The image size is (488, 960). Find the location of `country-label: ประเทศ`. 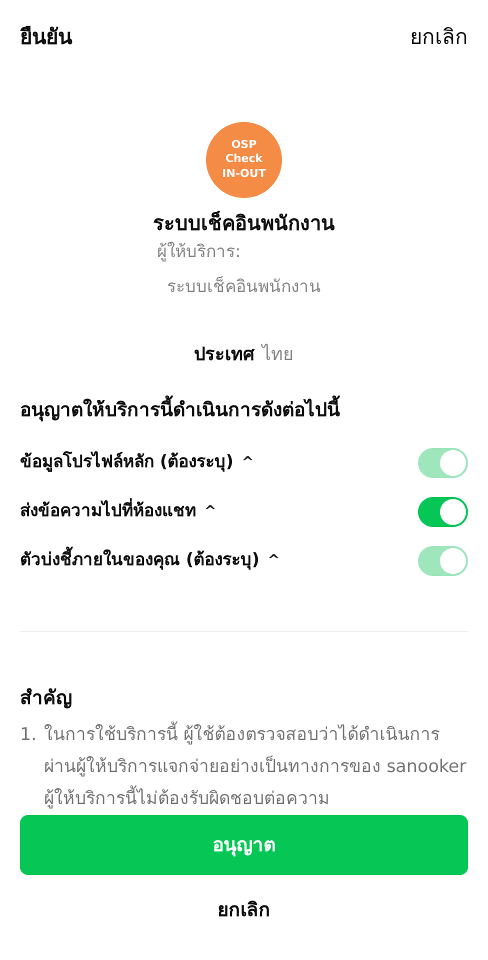

country-label: ประเทศ is located at coordinates (224, 354).